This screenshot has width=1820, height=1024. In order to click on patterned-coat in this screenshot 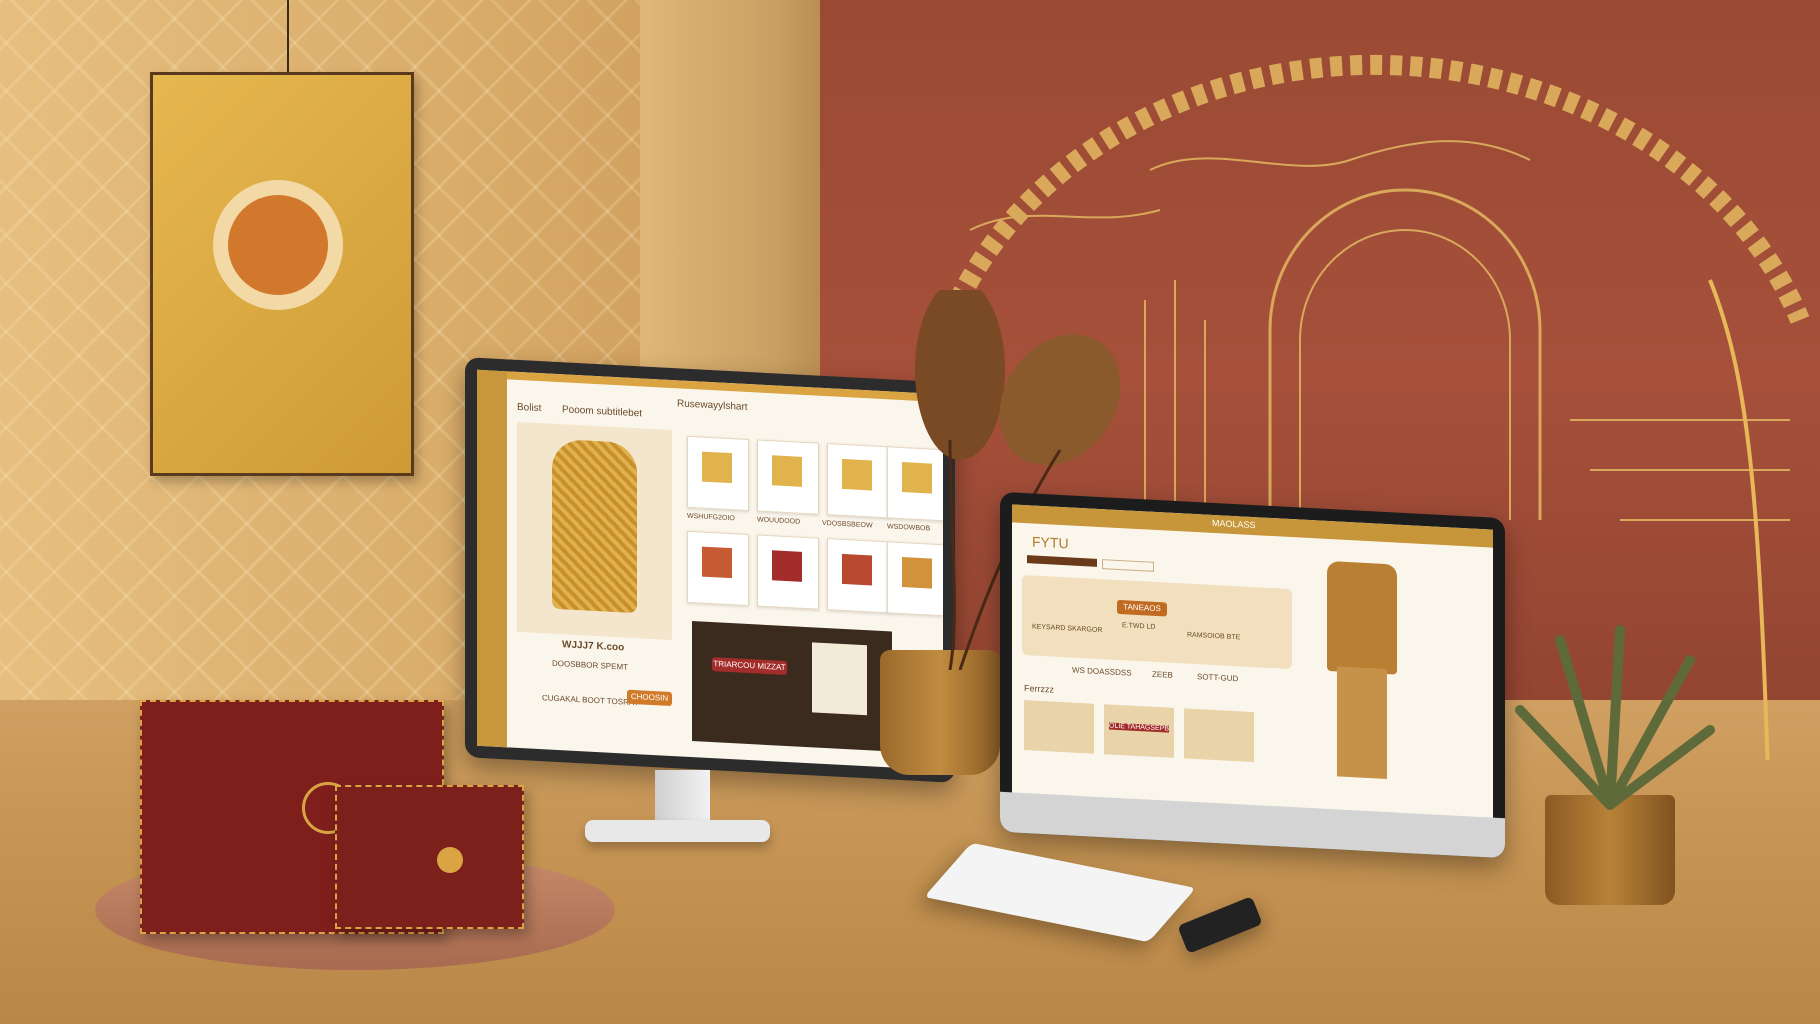, I will do `click(594, 526)`.